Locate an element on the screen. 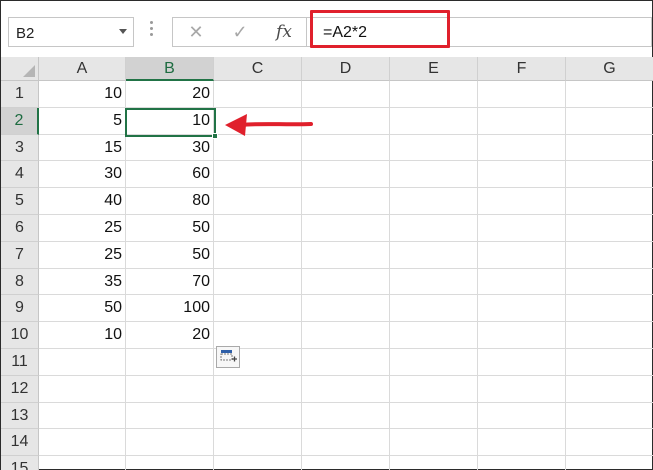 The width and height of the screenshot is (653, 470). name-box: B2 is located at coordinates (71, 32).